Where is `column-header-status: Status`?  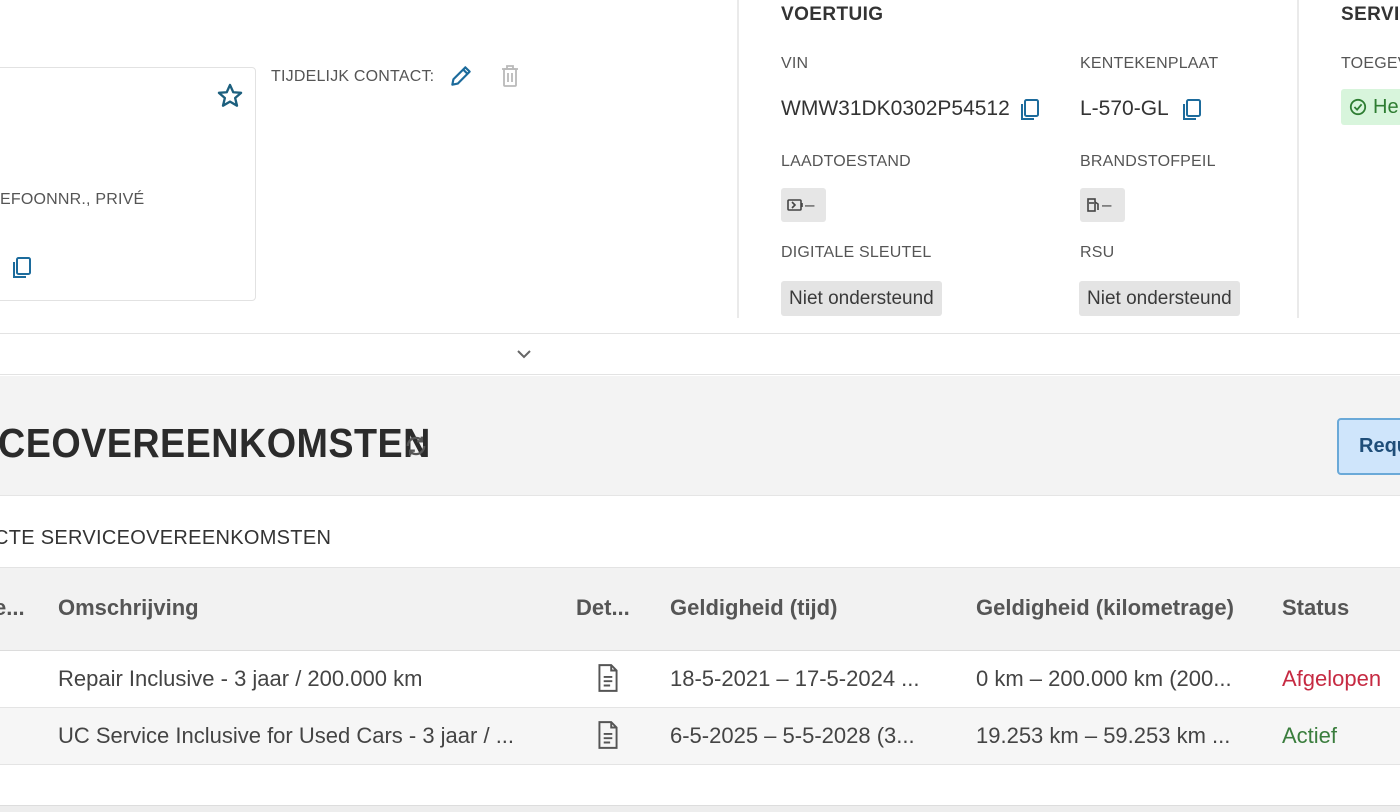
column-header-status: Status is located at coordinates (1315, 608).